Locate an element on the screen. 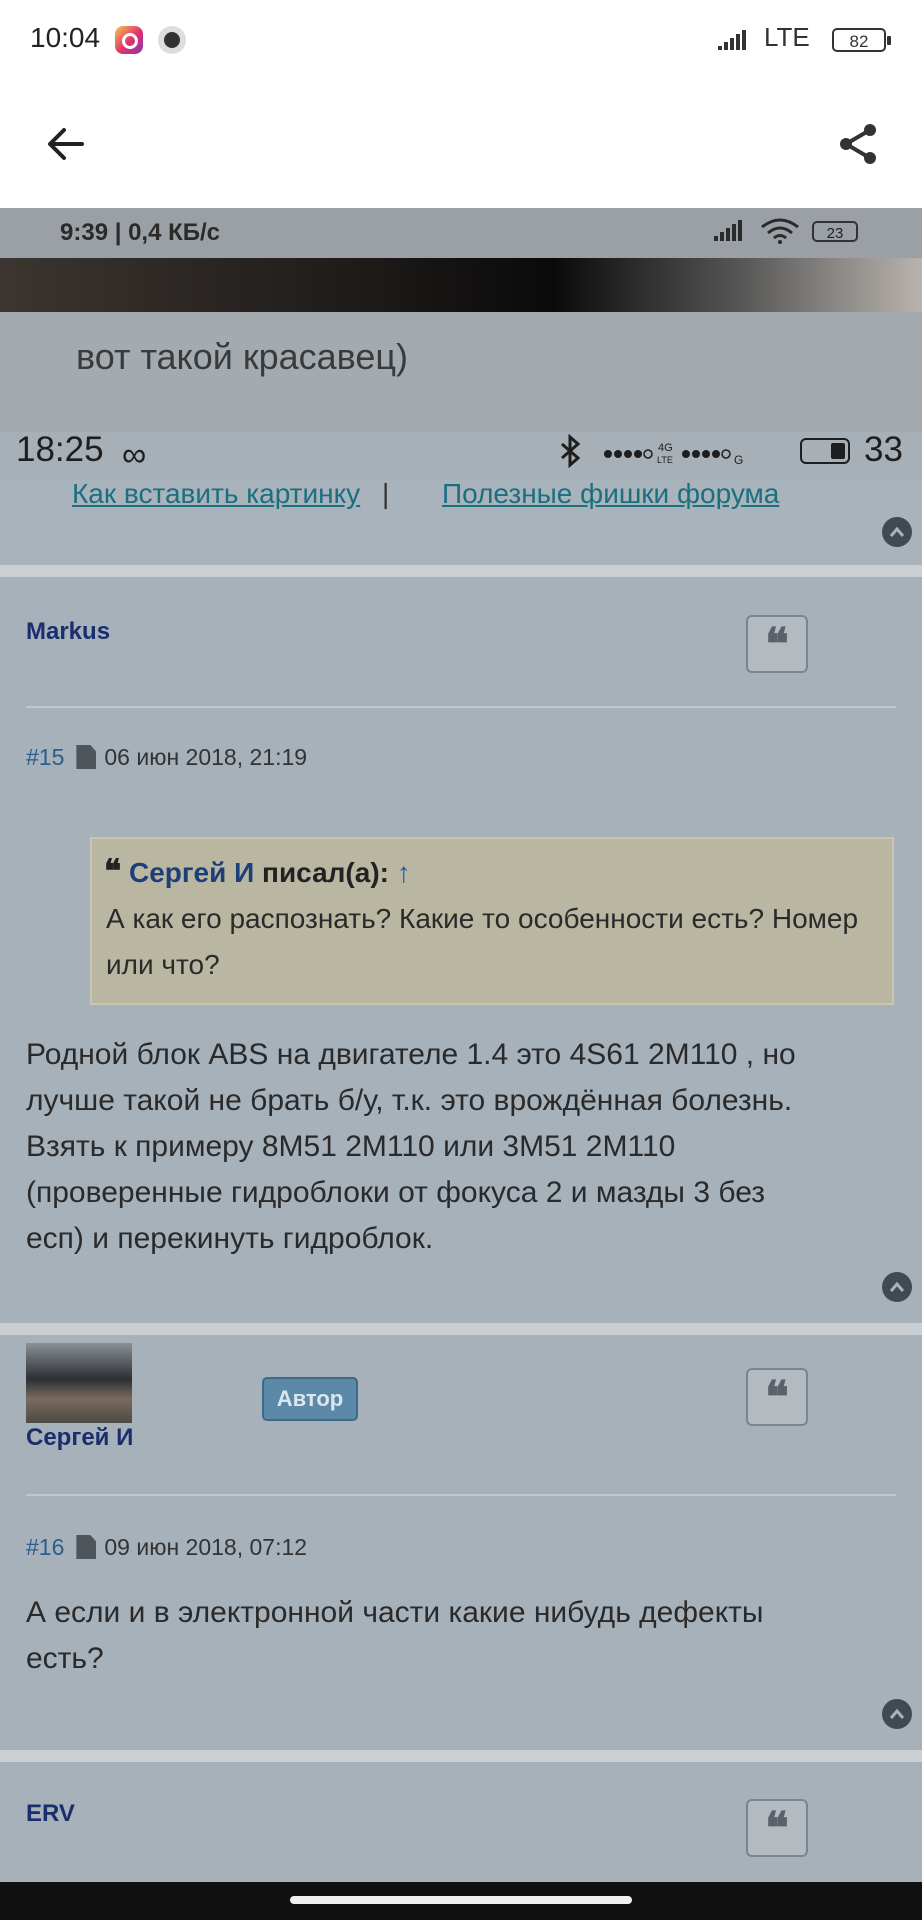 The width and height of the screenshot is (922, 1920). wifi-icon is located at coordinates (780, 233).